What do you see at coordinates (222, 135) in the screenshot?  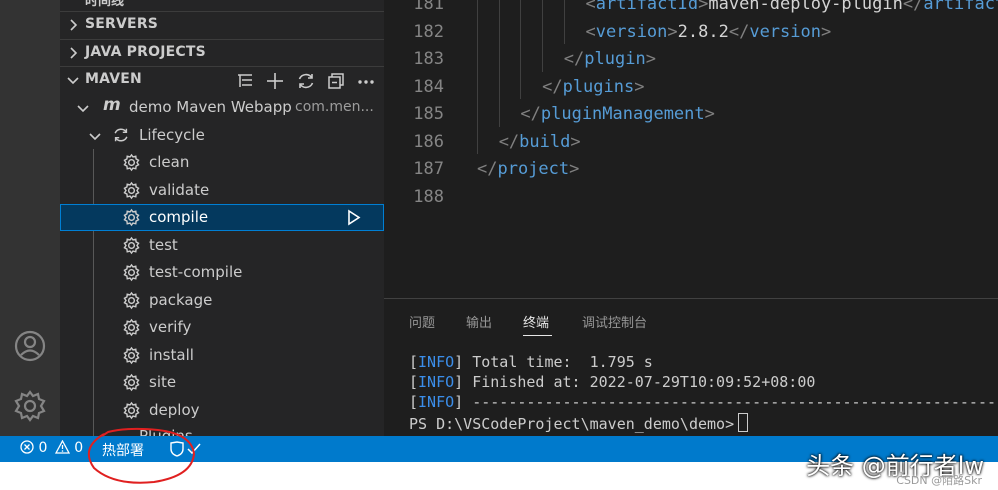 I see `lifecycle-row: Lifecycle` at bounding box center [222, 135].